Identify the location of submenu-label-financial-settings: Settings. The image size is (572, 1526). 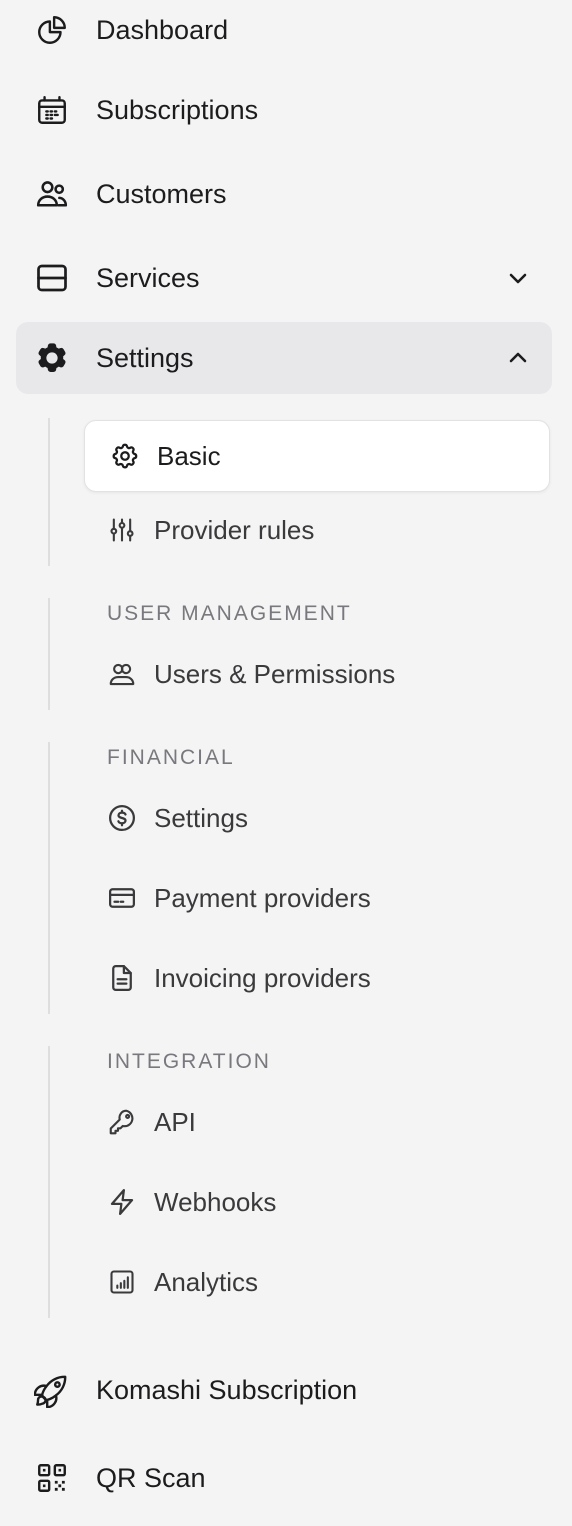
(201, 817).